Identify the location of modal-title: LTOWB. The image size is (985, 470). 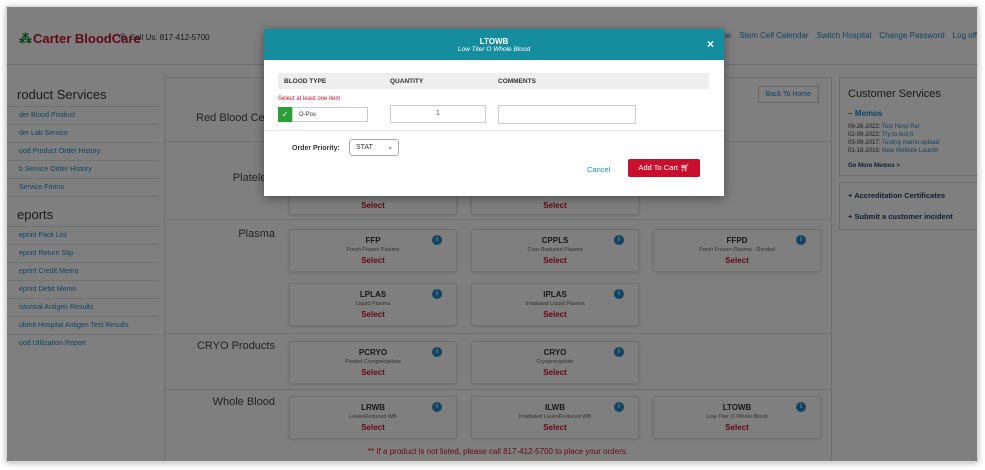
(494, 41).